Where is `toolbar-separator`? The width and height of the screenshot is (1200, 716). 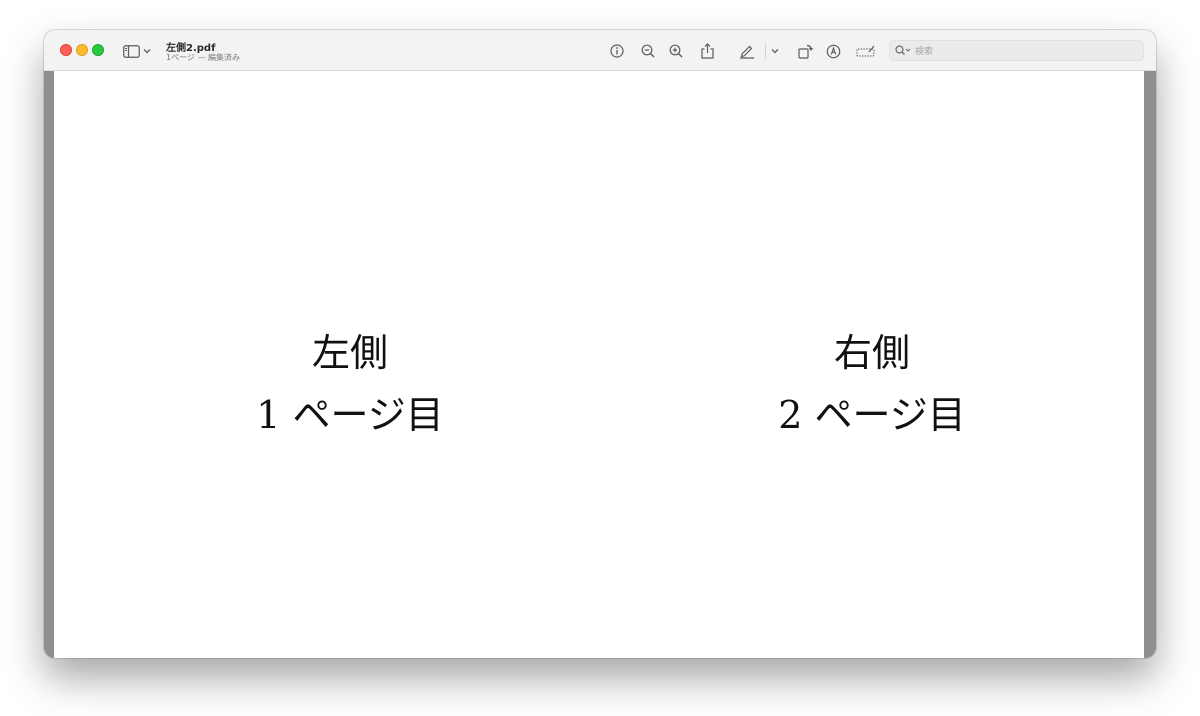
toolbar-separator is located at coordinates (765, 51).